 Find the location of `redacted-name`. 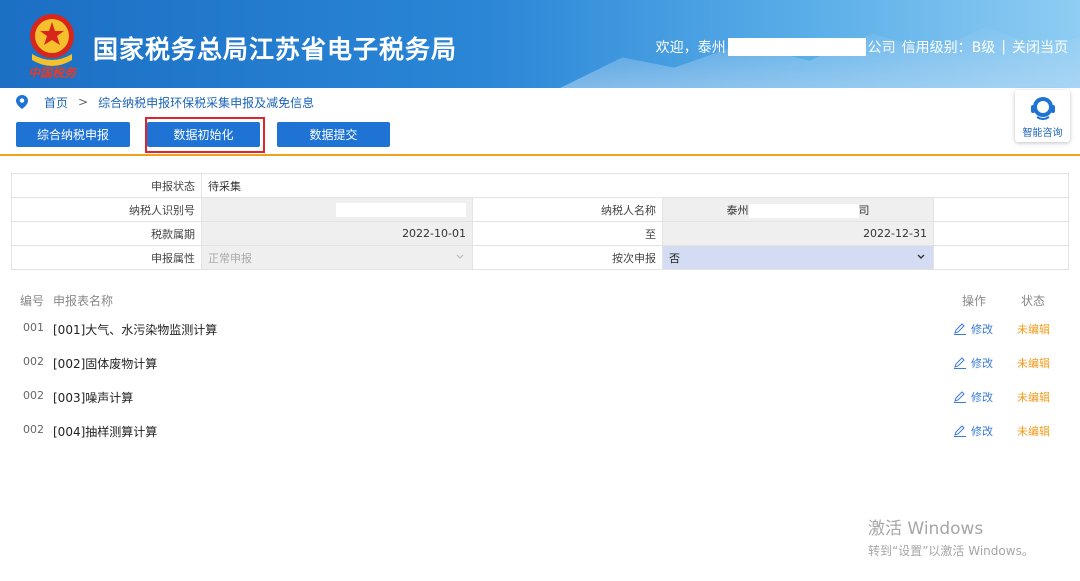

redacted-name is located at coordinates (796, 47).